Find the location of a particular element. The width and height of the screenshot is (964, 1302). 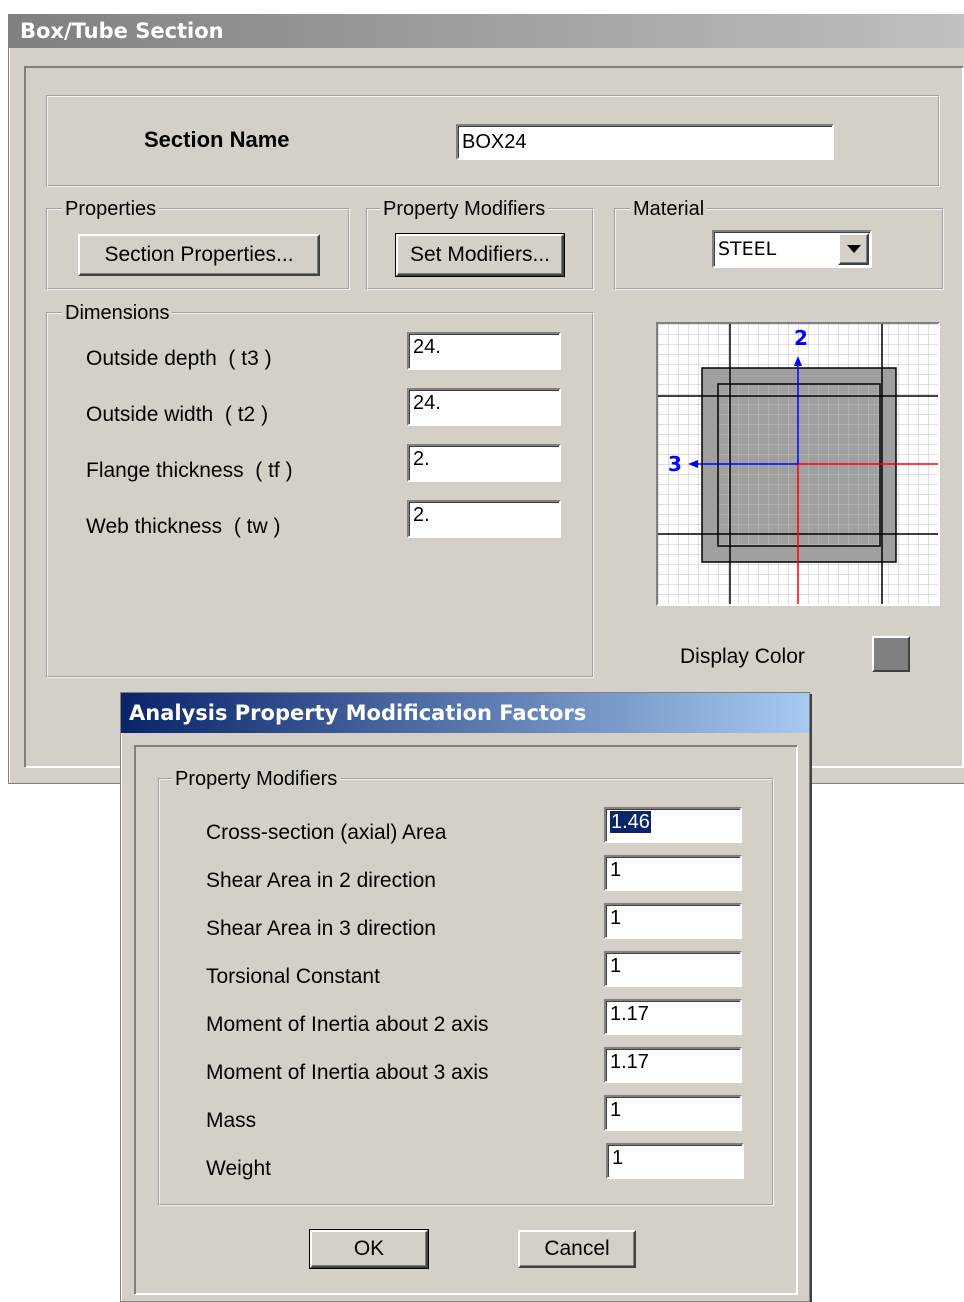

flange-thickness-label: Flange thickness ( tf ) is located at coordinates (189, 470).